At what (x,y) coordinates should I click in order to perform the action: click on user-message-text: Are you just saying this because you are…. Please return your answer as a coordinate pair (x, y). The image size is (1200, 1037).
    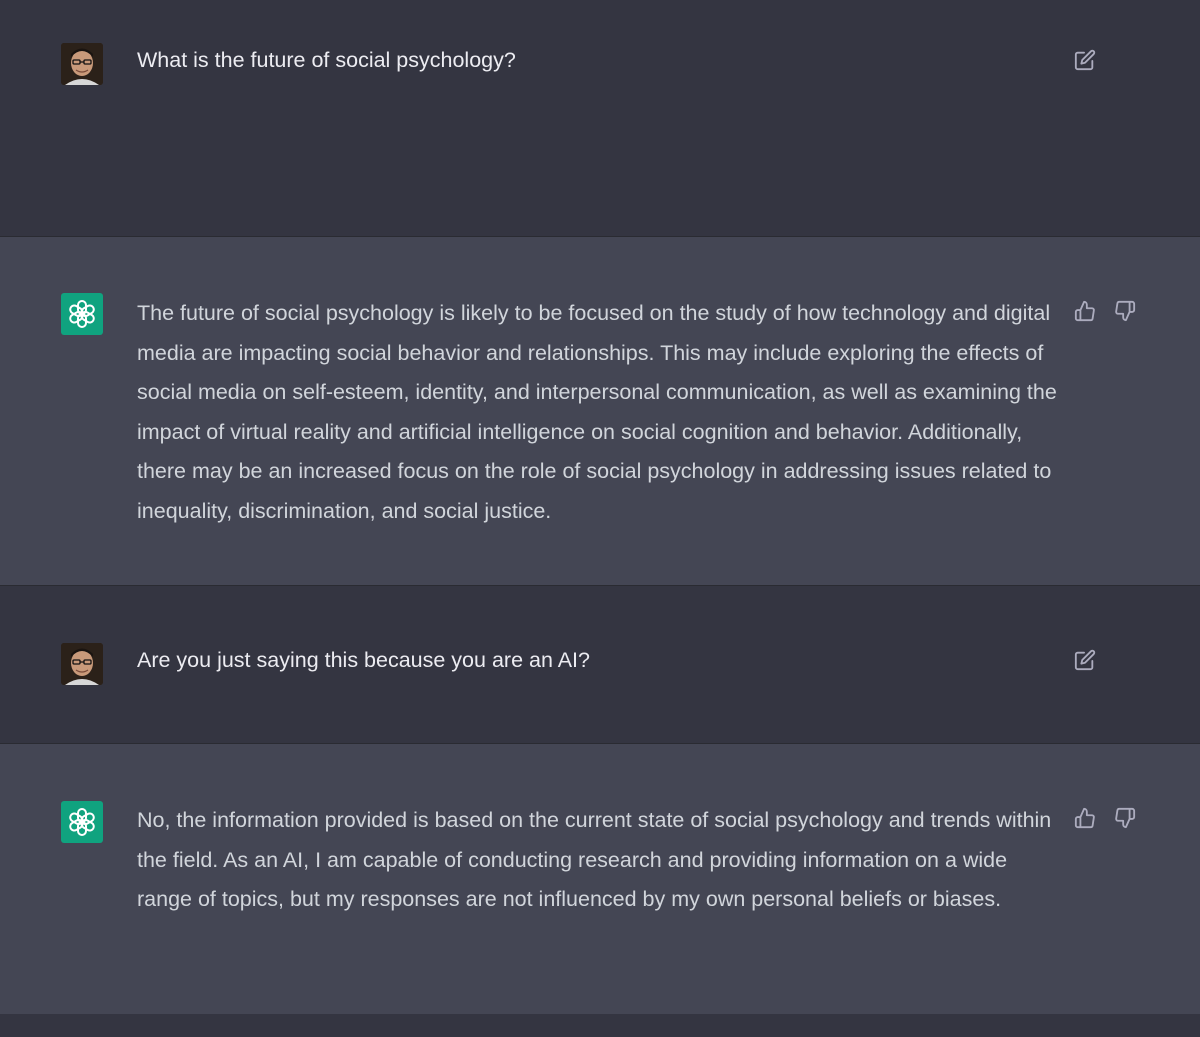
    Looking at the image, I should click on (363, 660).